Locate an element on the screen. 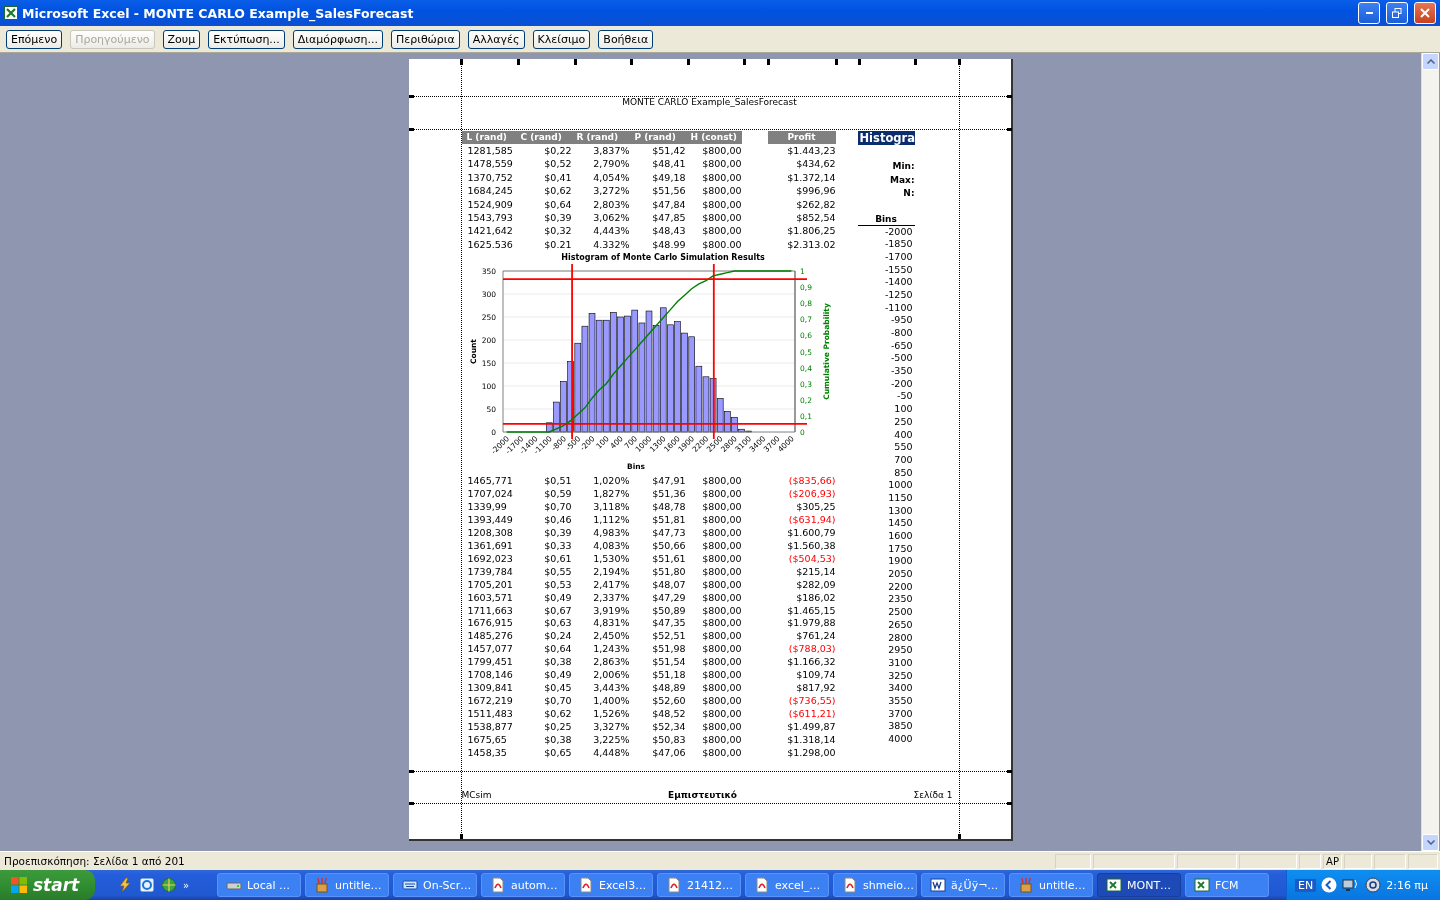  table-cell-text: 1,827% is located at coordinates (611, 494).